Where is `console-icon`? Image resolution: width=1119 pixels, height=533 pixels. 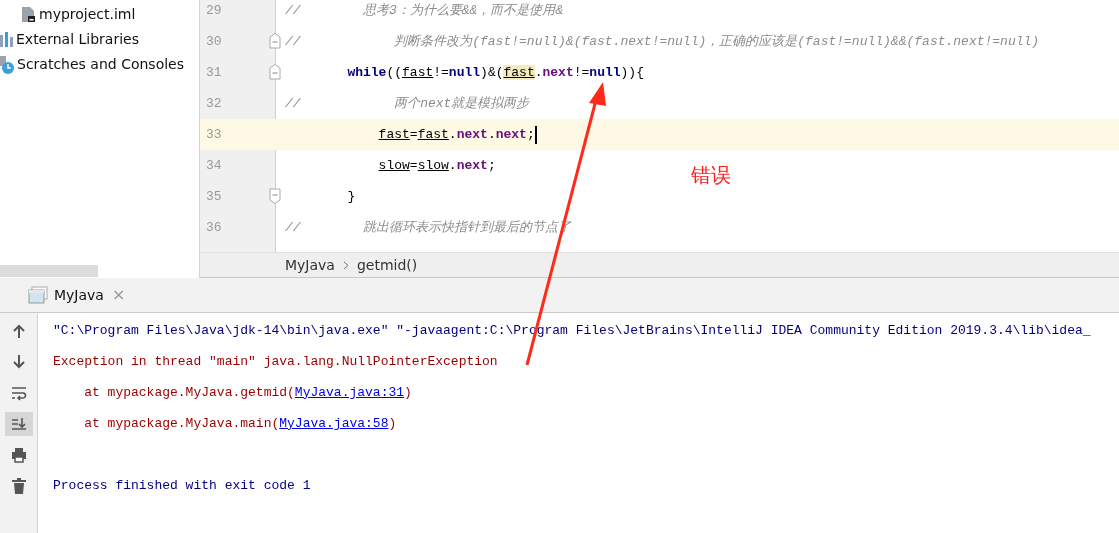
console-icon is located at coordinates (38, 295).